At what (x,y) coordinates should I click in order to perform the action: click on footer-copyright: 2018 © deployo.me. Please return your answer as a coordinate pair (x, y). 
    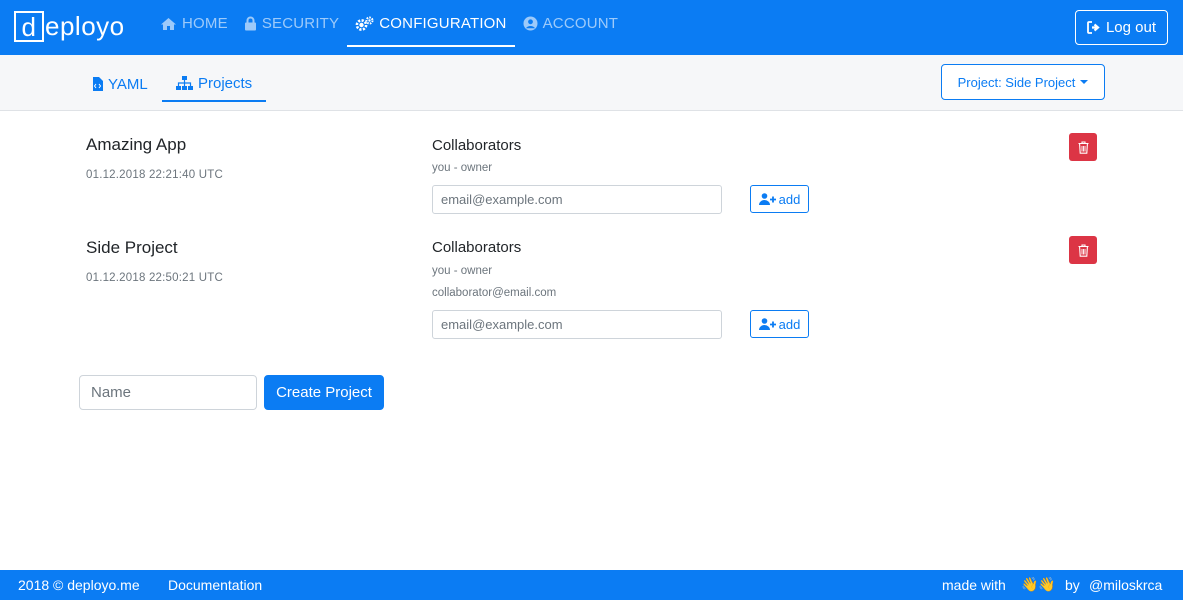
    Looking at the image, I should click on (79, 585).